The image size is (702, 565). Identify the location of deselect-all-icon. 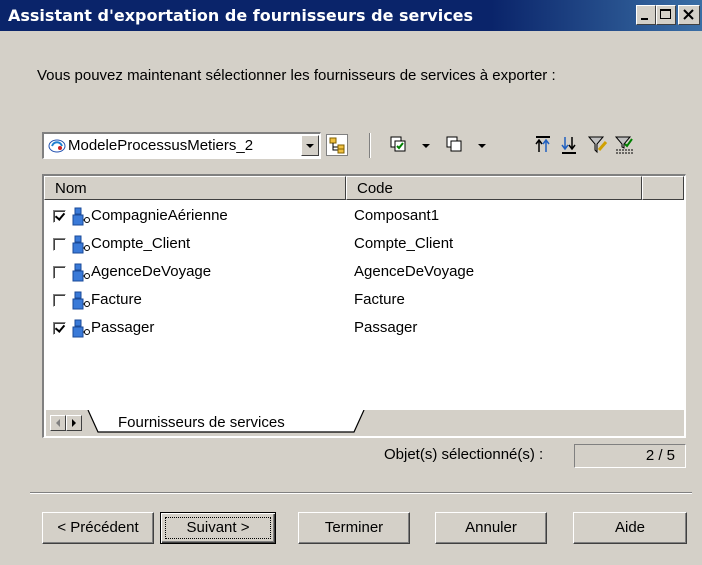
(455, 145).